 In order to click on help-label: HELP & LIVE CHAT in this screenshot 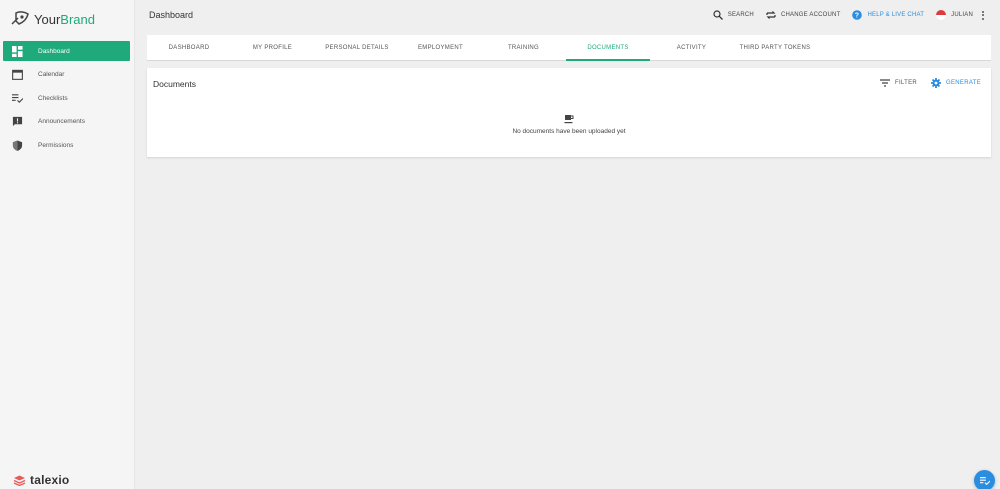, I will do `click(896, 15)`.